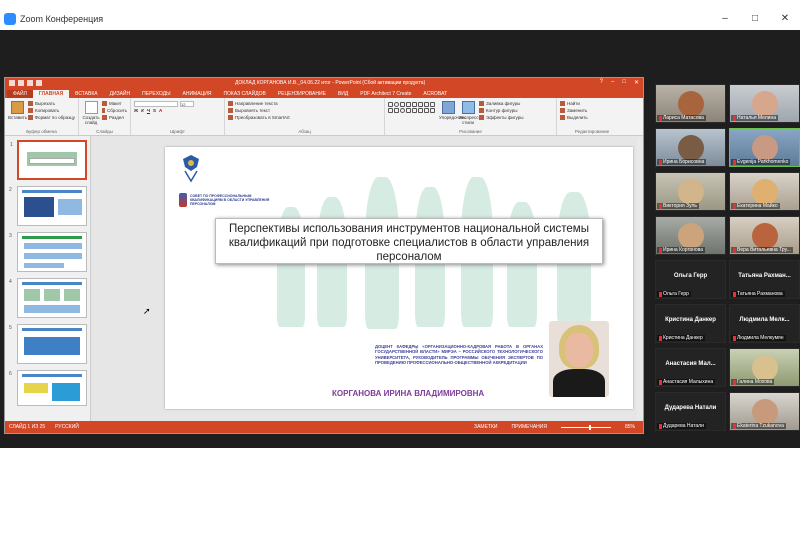 The width and height of the screenshot is (800, 533). Describe the element at coordinates (21, 83) in the screenshot. I see `save-icon` at that location.